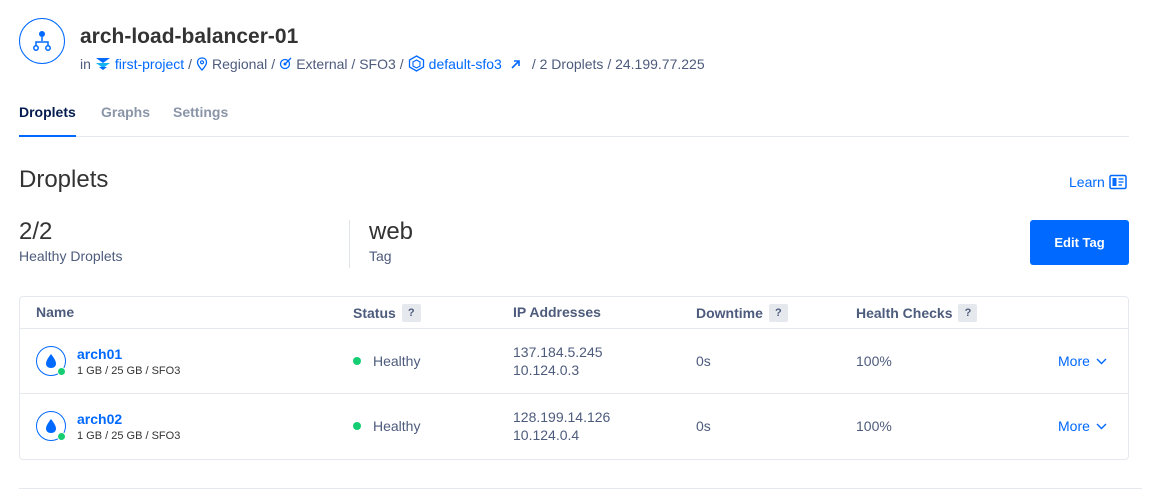 The width and height of the screenshot is (1157, 491). I want to click on project-icon, so click(102, 63).